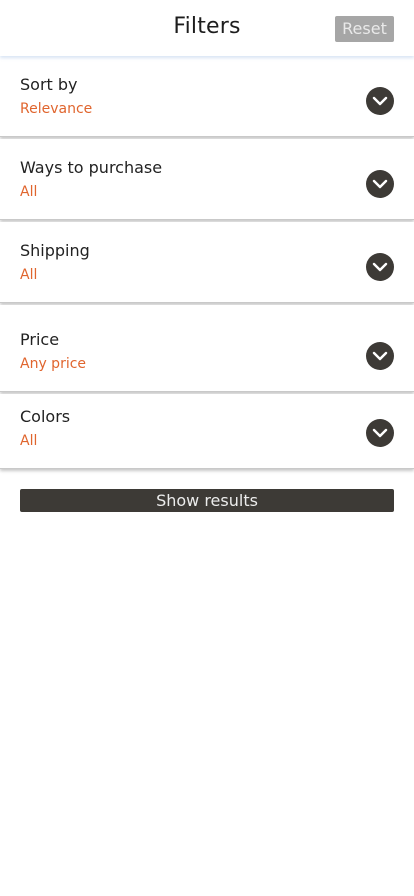 The height and width of the screenshot is (896, 414). What do you see at coordinates (49, 84) in the screenshot?
I see `filter-label: Sort by` at bounding box center [49, 84].